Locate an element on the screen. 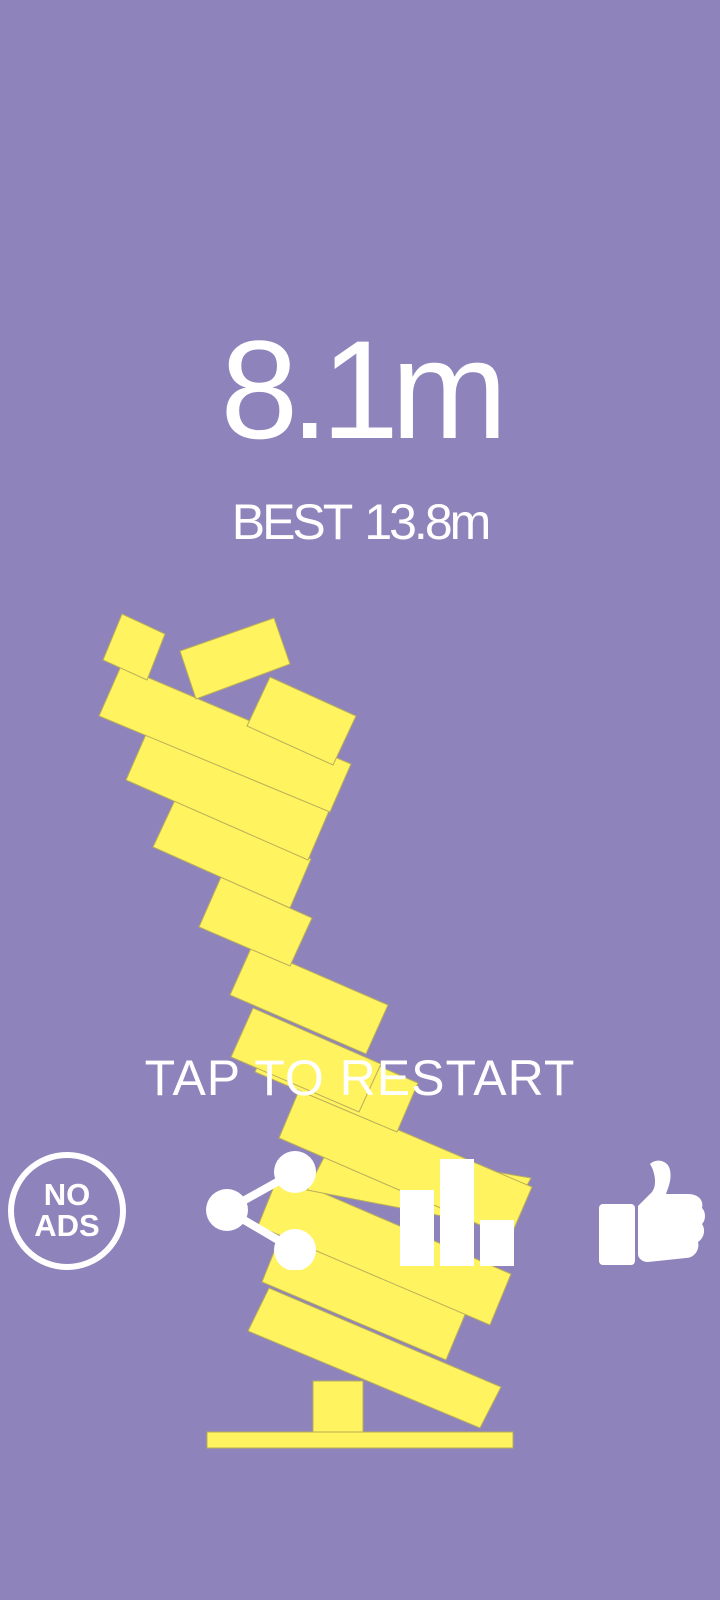 This screenshot has height=1600, width=720. ground-platform is located at coordinates (360, 1440).